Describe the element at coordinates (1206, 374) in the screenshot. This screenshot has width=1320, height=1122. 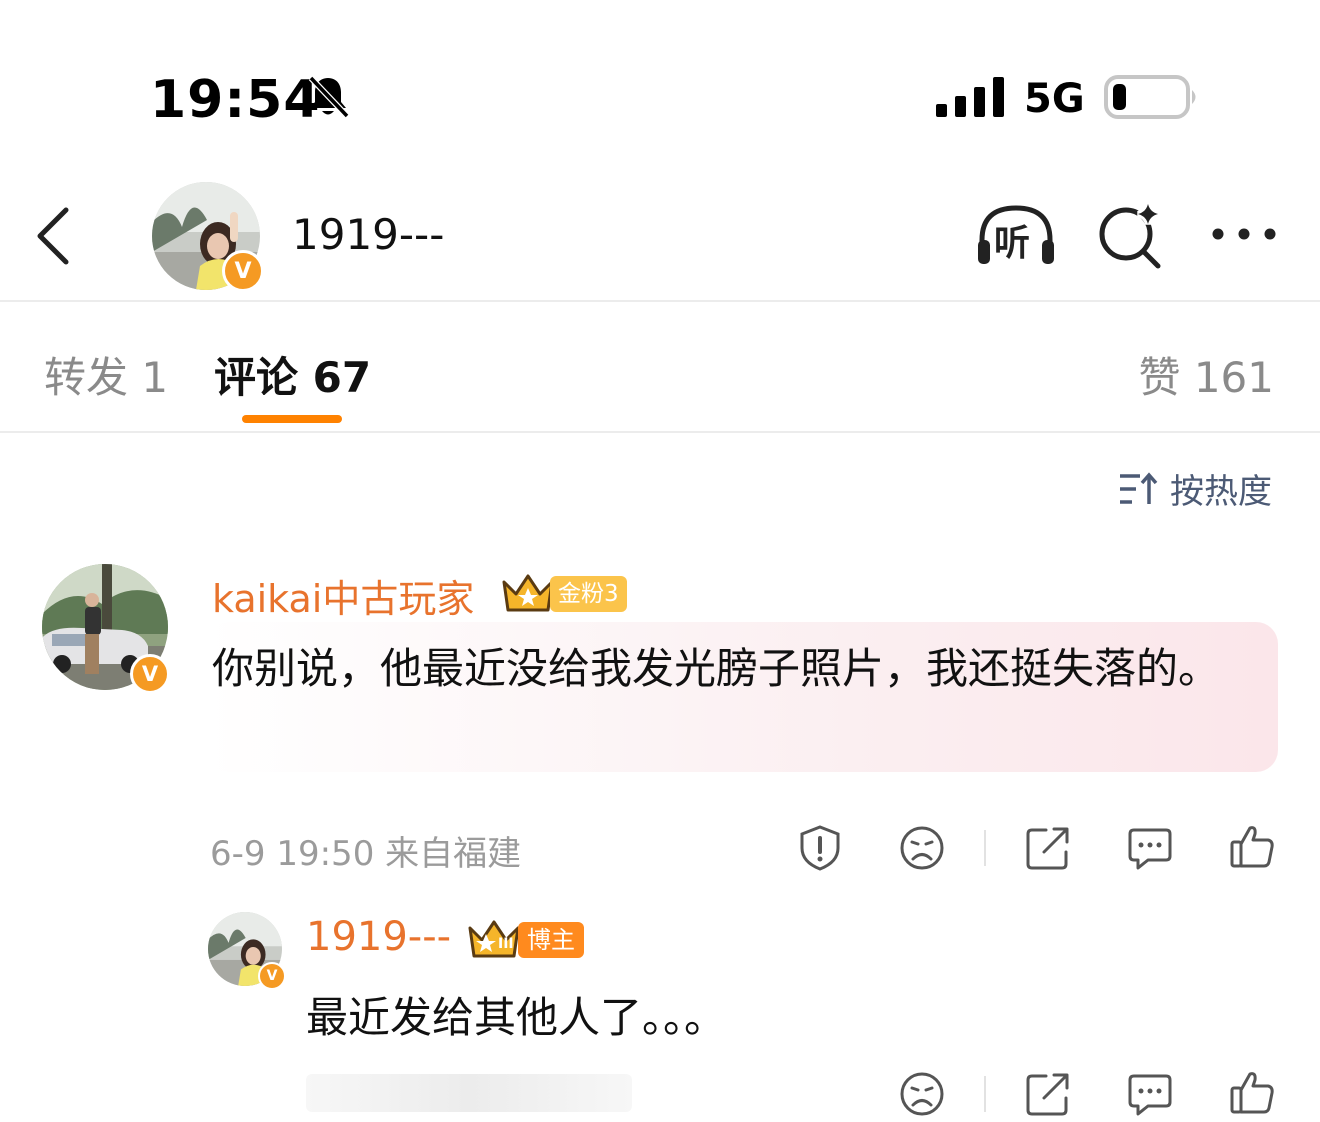
I see `tab-like: 赞 161` at that location.